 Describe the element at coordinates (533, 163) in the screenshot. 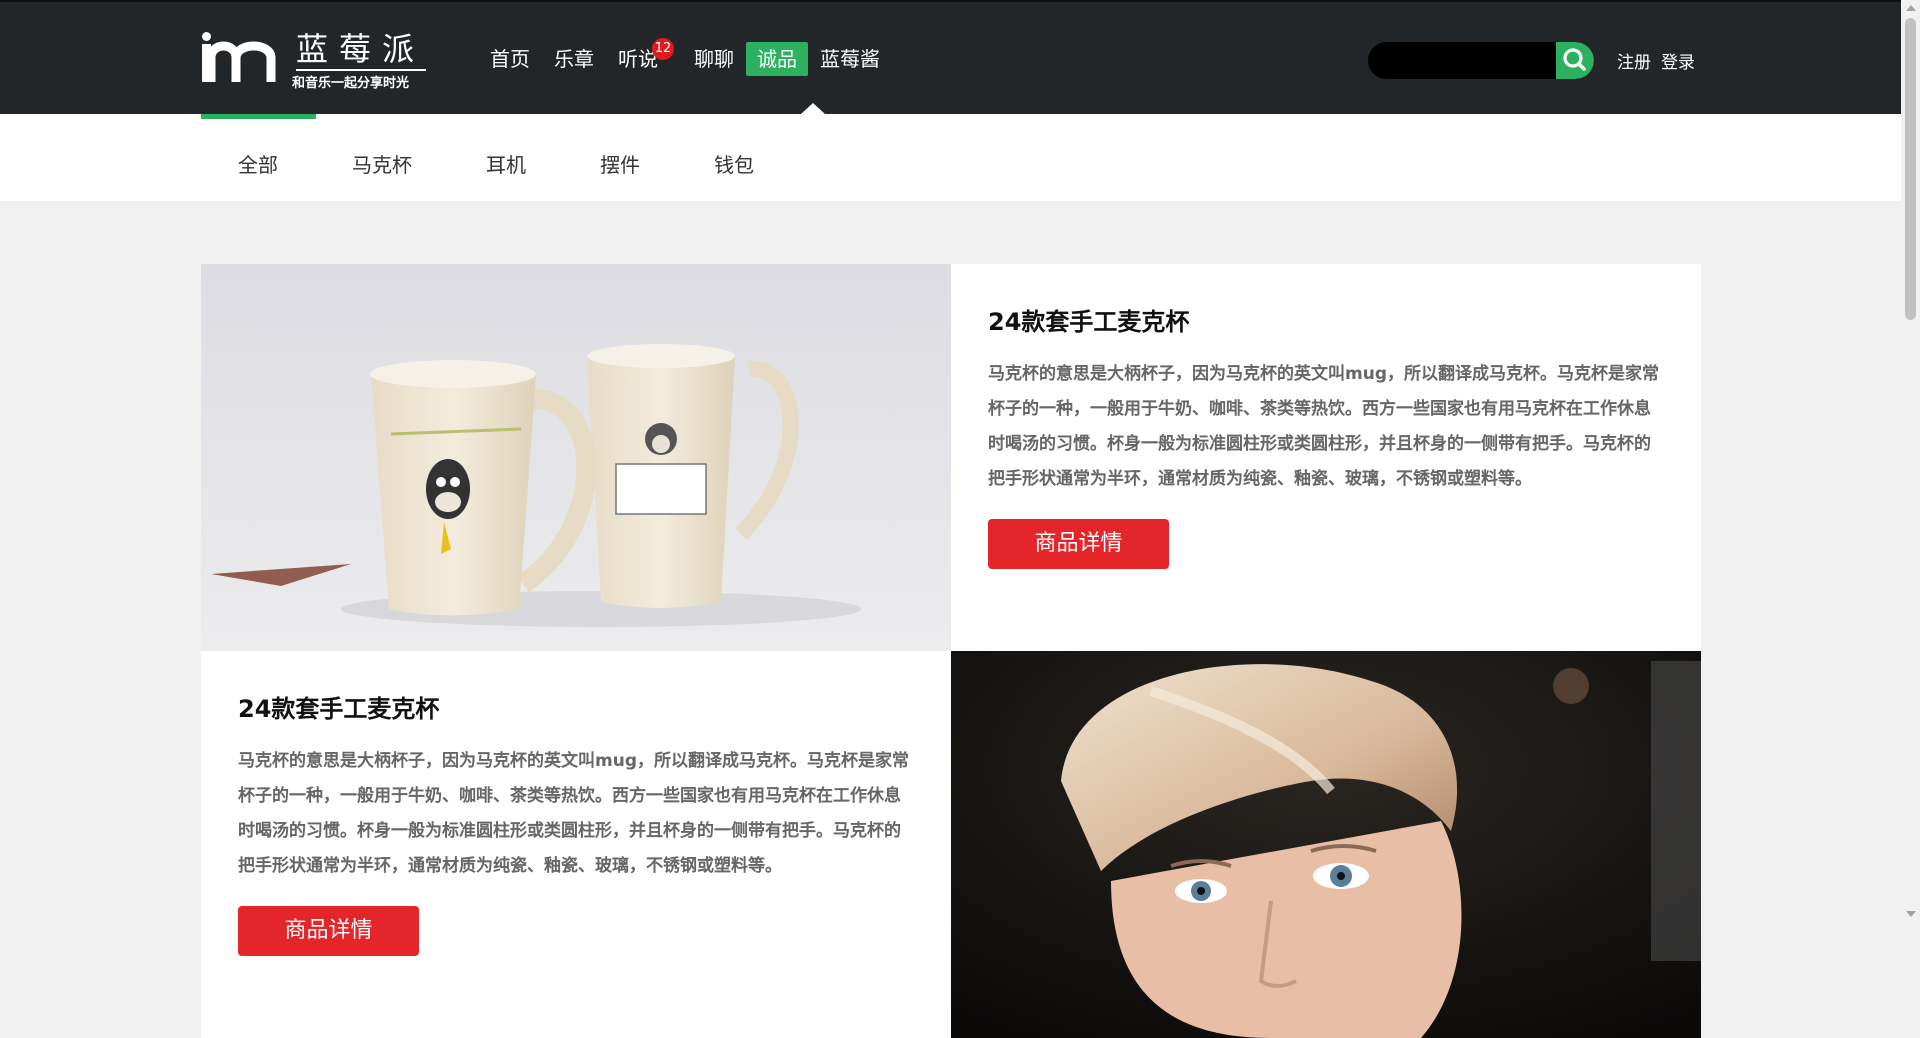

I see `category-tabs: 全部 马克杯 耳机 摆件 钱包` at that location.